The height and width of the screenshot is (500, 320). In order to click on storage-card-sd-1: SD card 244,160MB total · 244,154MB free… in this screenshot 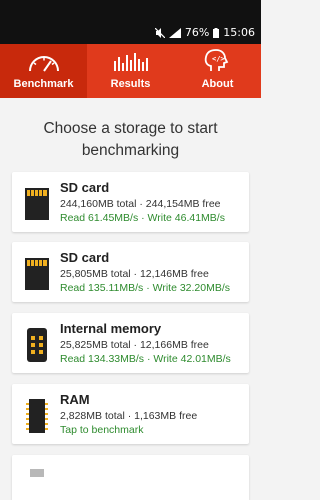, I will do `click(130, 202)`.